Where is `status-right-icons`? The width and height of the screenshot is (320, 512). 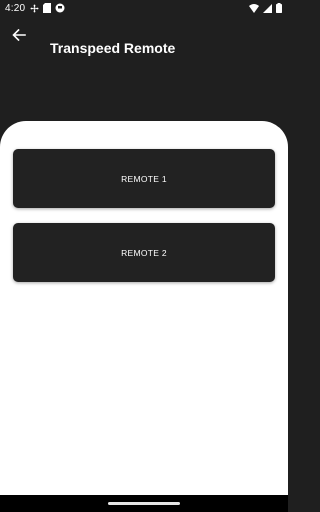
status-right-icons is located at coordinates (265, 8).